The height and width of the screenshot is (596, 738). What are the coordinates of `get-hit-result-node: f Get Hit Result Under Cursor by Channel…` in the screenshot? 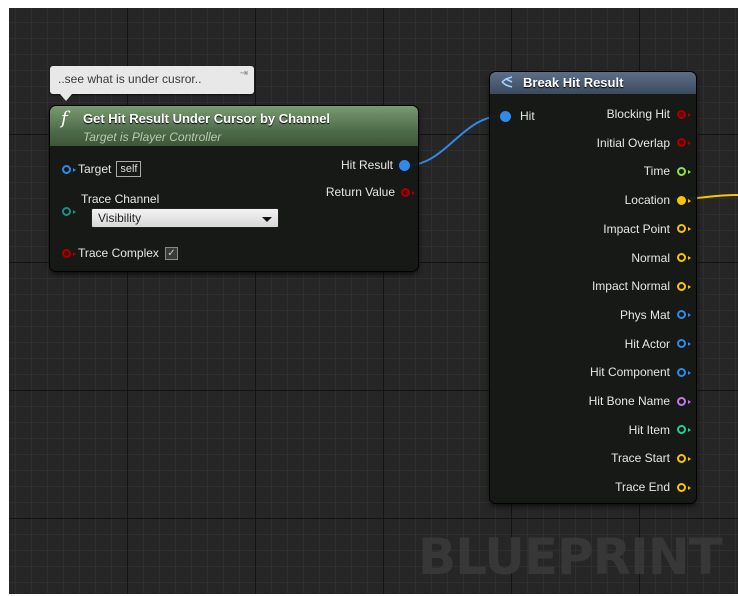 It's located at (234, 188).